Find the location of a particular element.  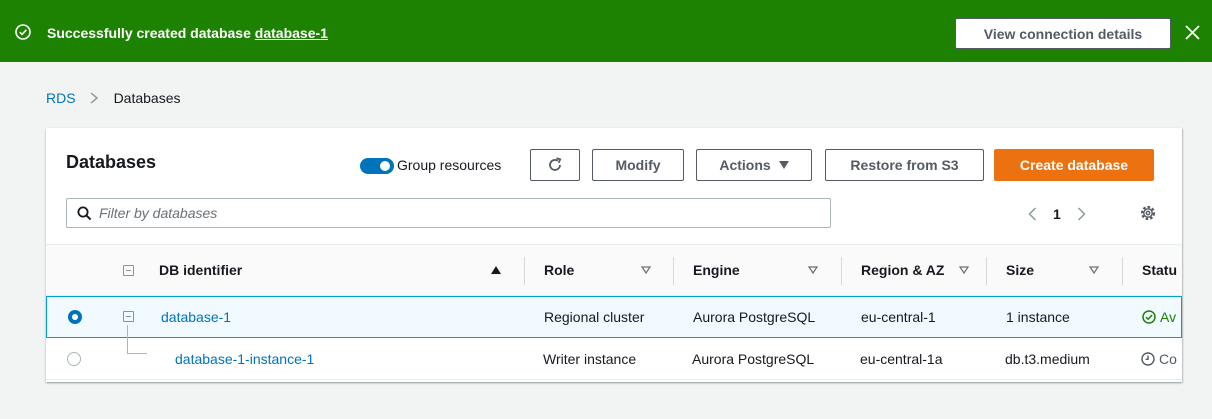

column-engine: Engine is located at coordinates (716, 270).